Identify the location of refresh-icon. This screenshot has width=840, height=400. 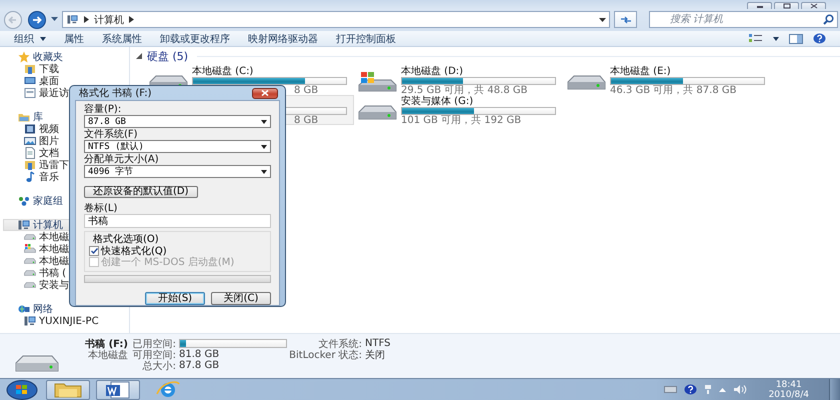
(626, 20).